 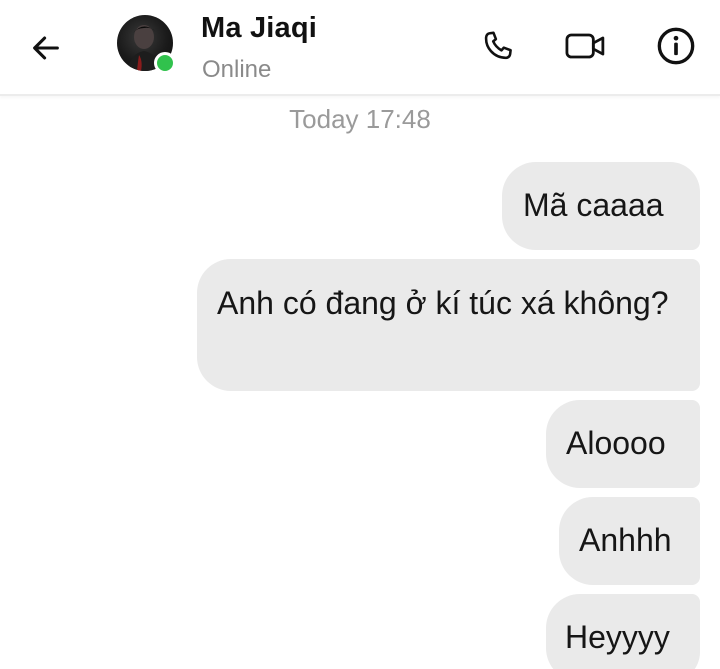 I want to click on back-arrow-icon, so click(x=46, y=48).